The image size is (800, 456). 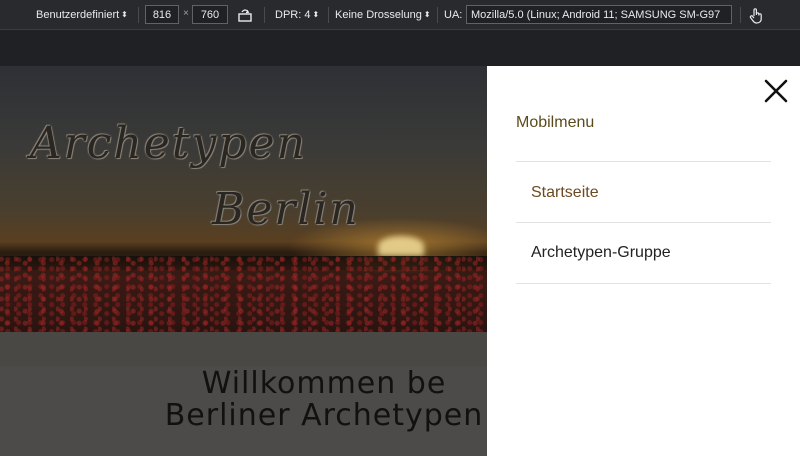 What do you see at coordinates (555, 122) in the screenshot?
I see `mobile-menu-title: Mobilmenu` at bounding box center [555, 122].